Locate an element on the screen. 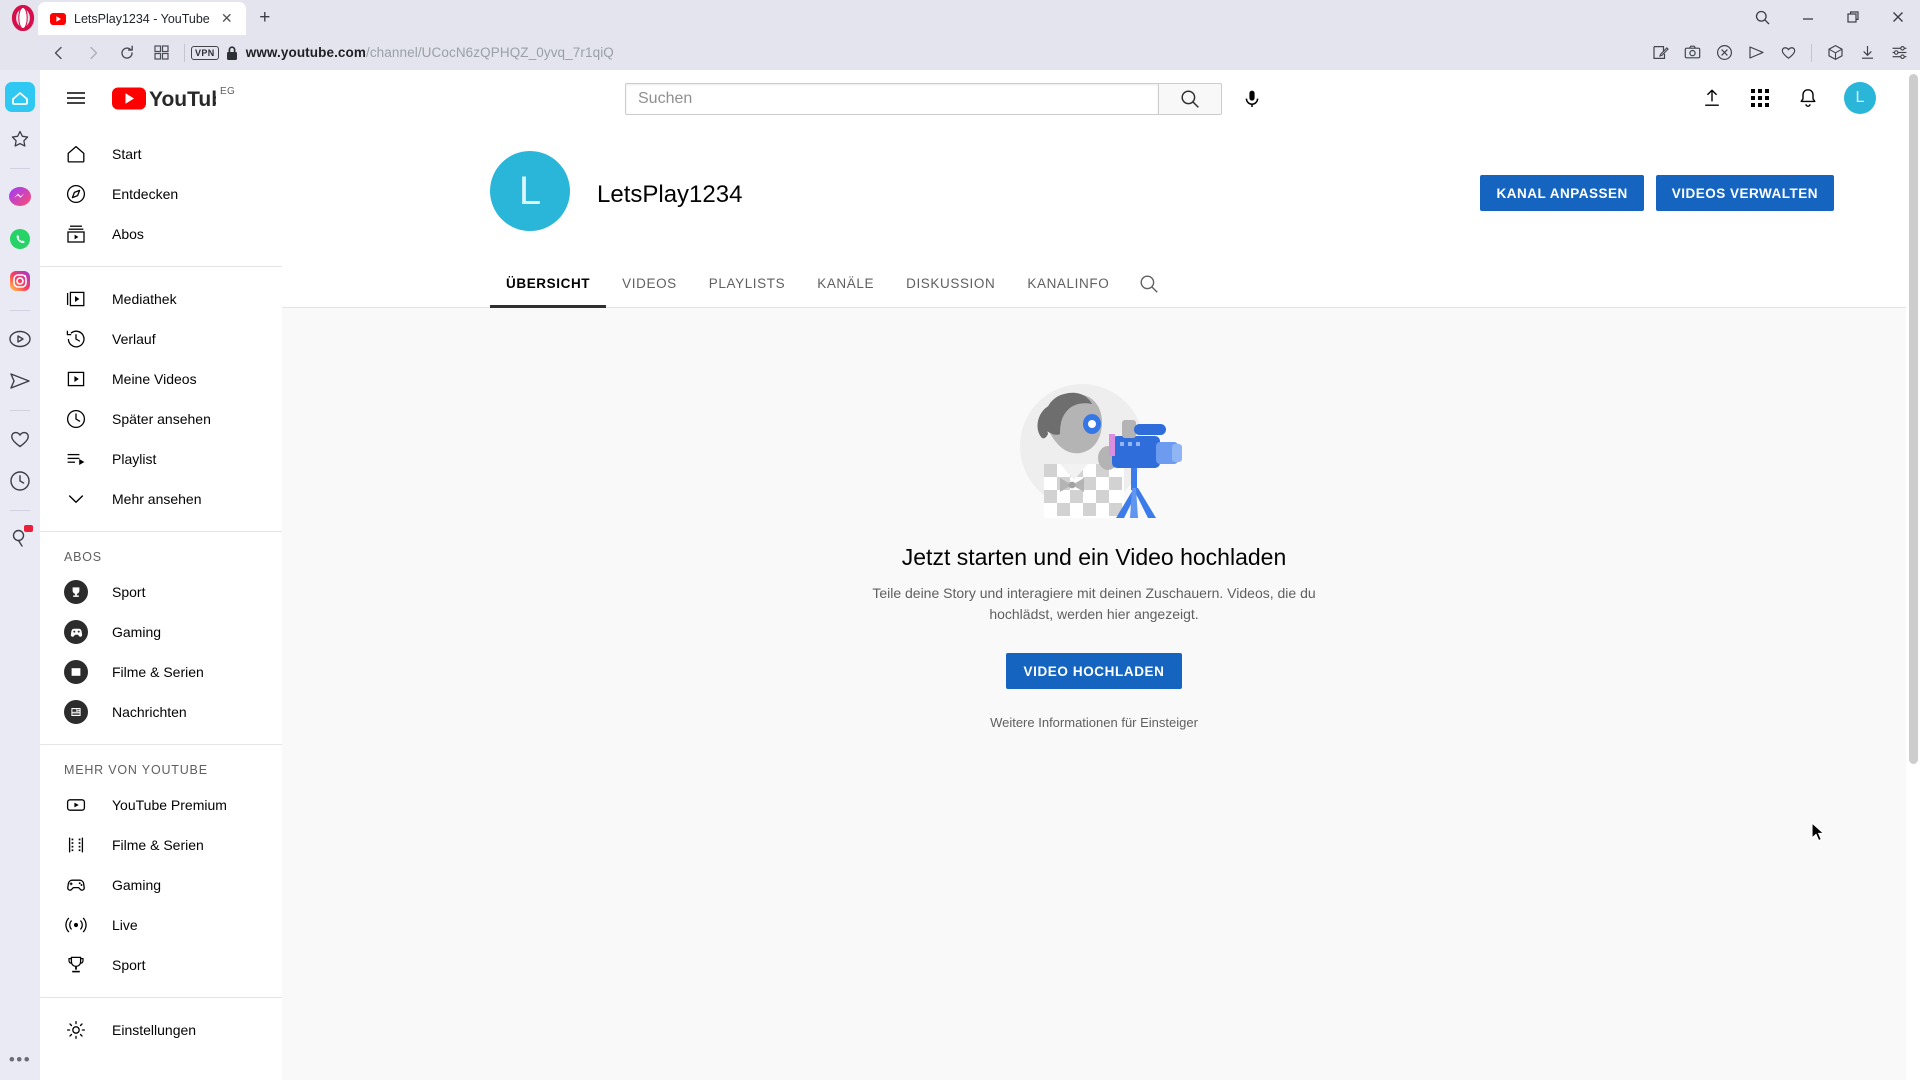 The height and width of the screenshot is (1080, 1920). close-icon is located at coordinates (1897, 17).